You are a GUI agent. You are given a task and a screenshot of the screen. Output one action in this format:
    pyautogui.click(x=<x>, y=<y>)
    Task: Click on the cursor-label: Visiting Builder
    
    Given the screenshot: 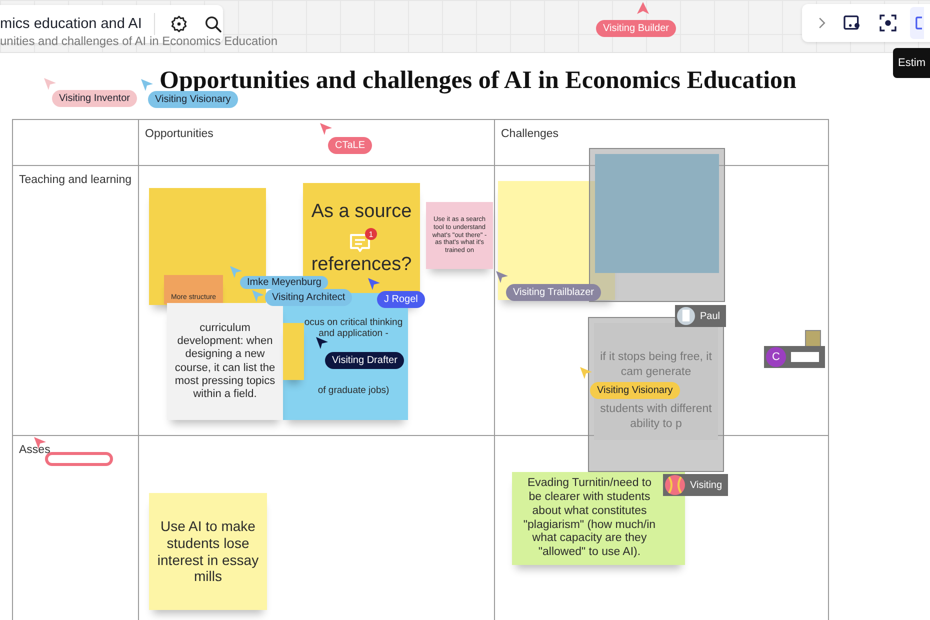 What is the action you would take?
    pyautogui.click(x=636, y=28)
    